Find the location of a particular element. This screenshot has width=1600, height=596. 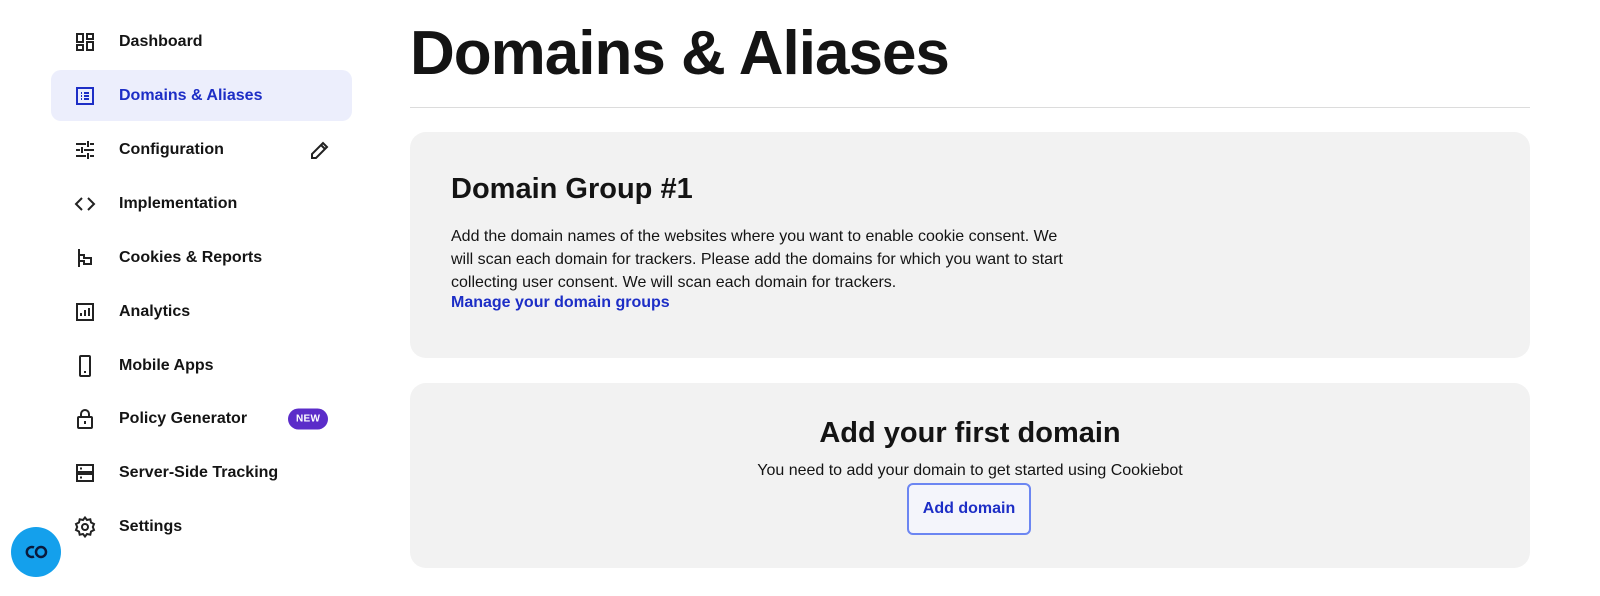

sidebar-item-mobile-apps: Mobile Apps is located at coordinates (201, 365).